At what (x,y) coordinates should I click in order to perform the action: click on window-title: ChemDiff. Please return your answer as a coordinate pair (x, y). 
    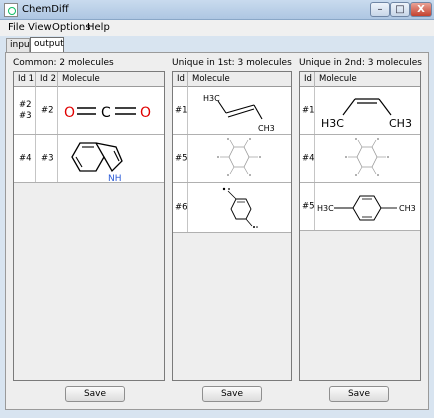
    Looking at the image, I should click on (45, 9).